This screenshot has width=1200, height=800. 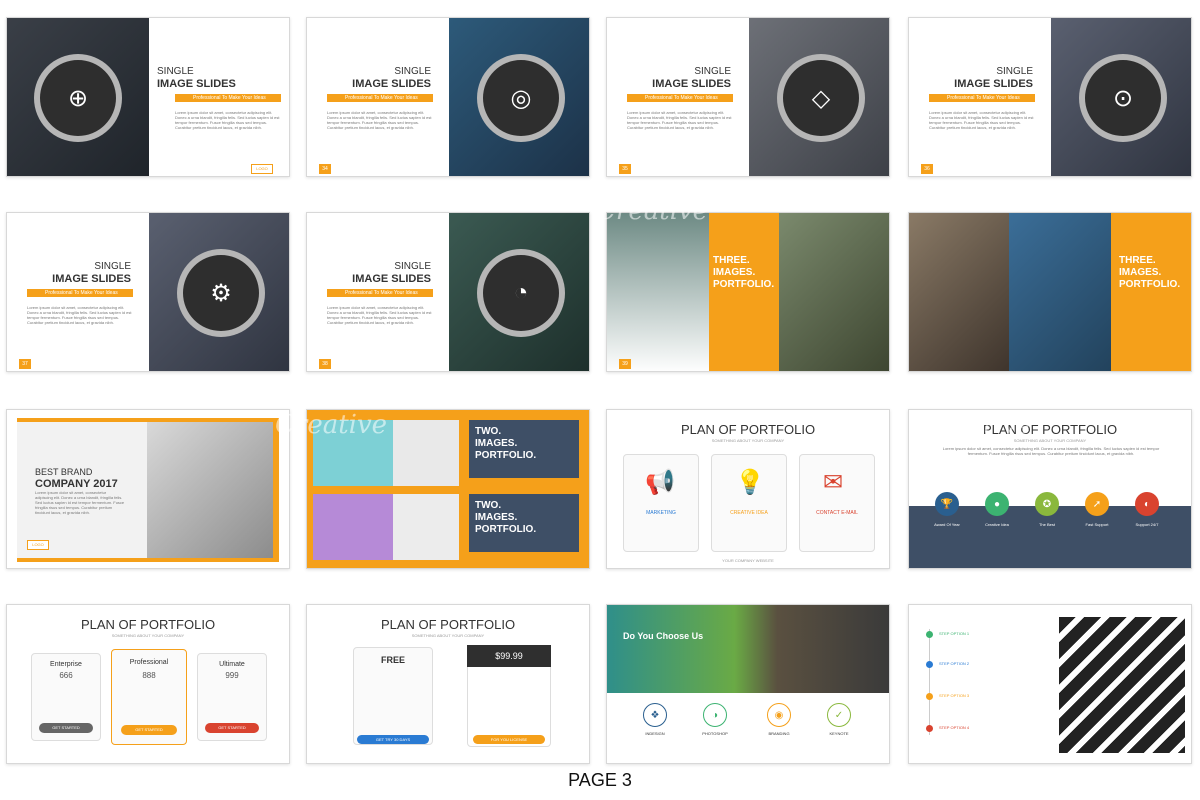 I want to click on plan-name: Ultimate, so click(x=232, y=664).